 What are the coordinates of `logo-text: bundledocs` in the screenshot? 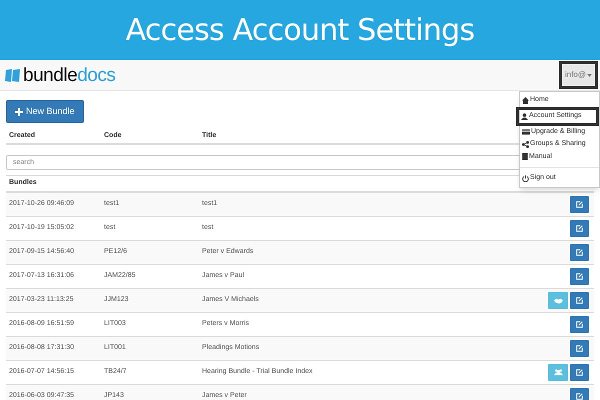 It's located at (69, 75).